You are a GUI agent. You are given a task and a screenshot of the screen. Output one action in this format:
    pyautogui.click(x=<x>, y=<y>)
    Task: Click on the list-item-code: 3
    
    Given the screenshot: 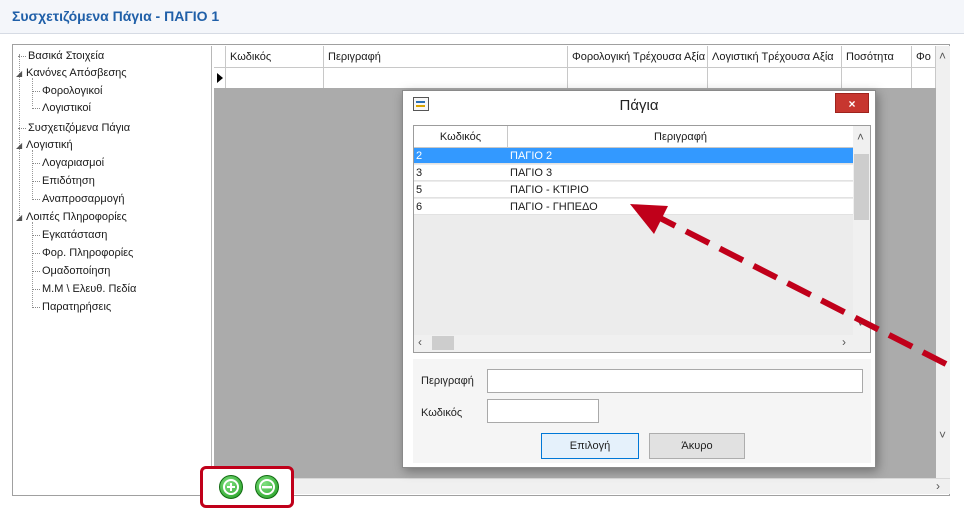 What is the action you would take?
    pyautogui.click(x=419, y=173)
    